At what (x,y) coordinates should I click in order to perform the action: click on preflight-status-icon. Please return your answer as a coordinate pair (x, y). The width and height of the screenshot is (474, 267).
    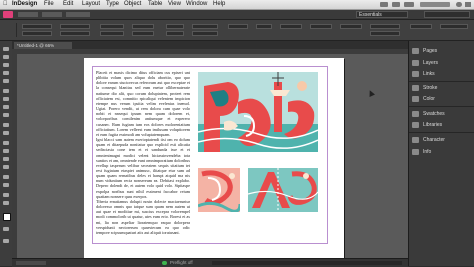
    Looking at the image, I should click on (164, 263).